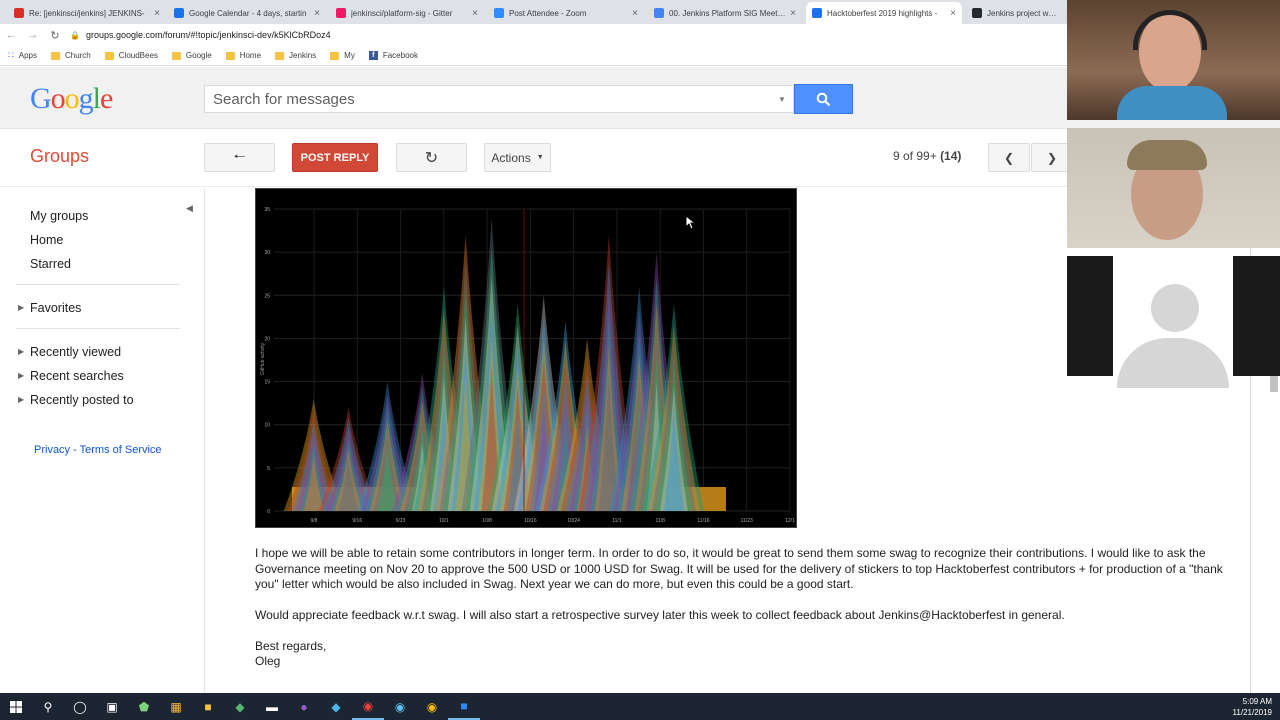  What do you see at coordinates (747, 521) in the screenshot?
I see `x-tick-label: 11/23` at bounding box center [747, 521].